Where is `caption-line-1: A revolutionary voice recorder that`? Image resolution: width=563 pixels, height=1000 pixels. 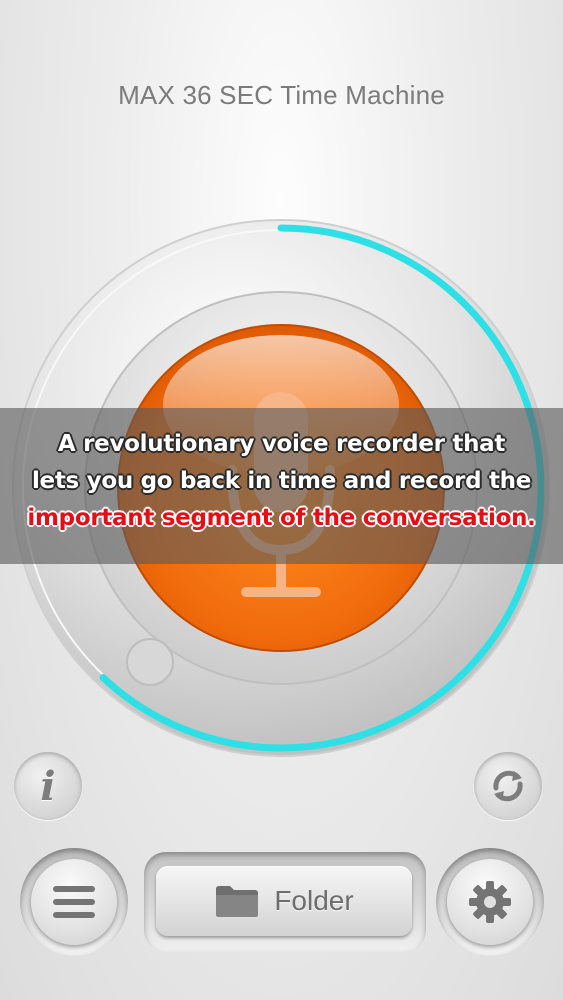
caption-line-1: A revolutionary voice recorder that is located at coordinates (281, 444).